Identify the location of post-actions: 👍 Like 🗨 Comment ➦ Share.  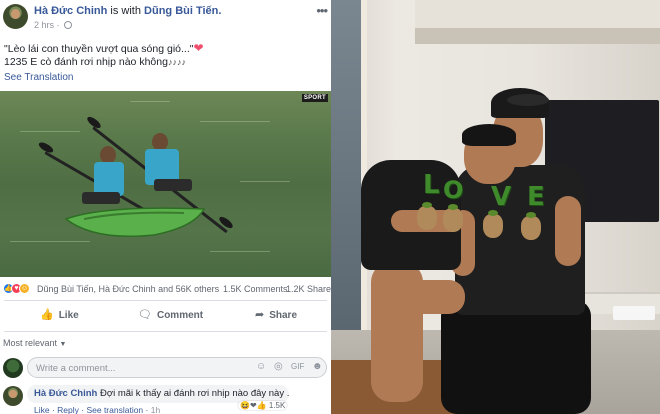
(165, 316).